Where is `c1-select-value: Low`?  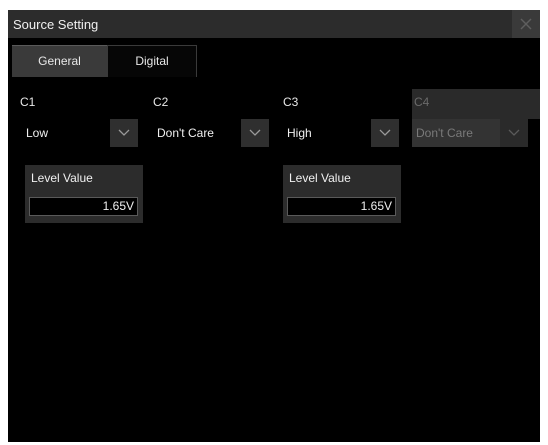
c1-select-value: Low is located at coordinates (66, 133).